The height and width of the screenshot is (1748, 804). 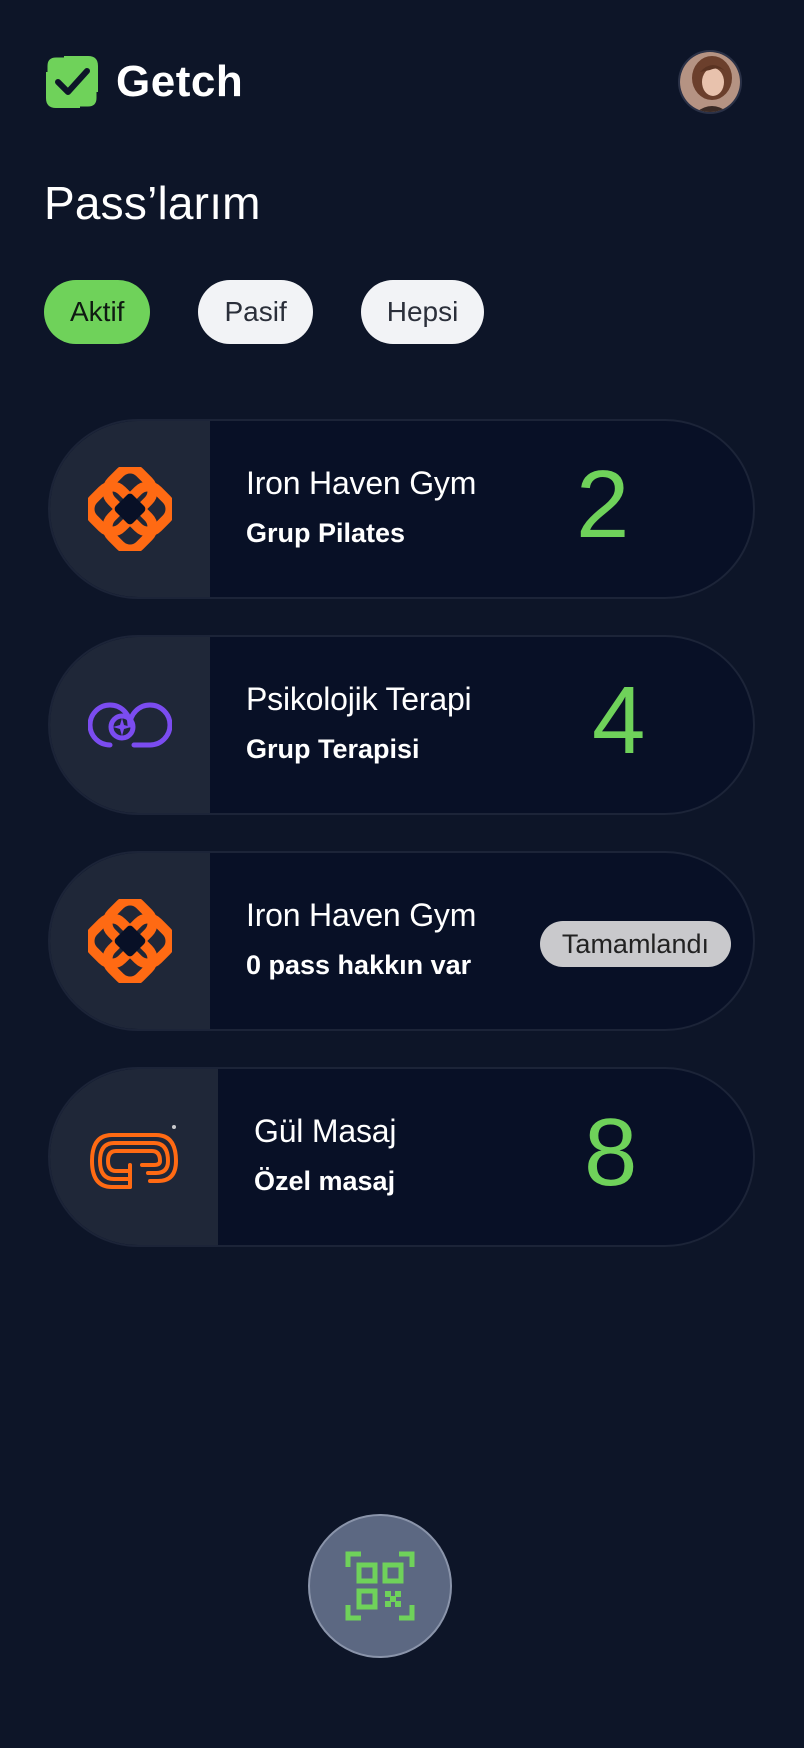 I want to click on pass-card: Gül Masaj Özel masaj 8, so click(x=401, y=1157).